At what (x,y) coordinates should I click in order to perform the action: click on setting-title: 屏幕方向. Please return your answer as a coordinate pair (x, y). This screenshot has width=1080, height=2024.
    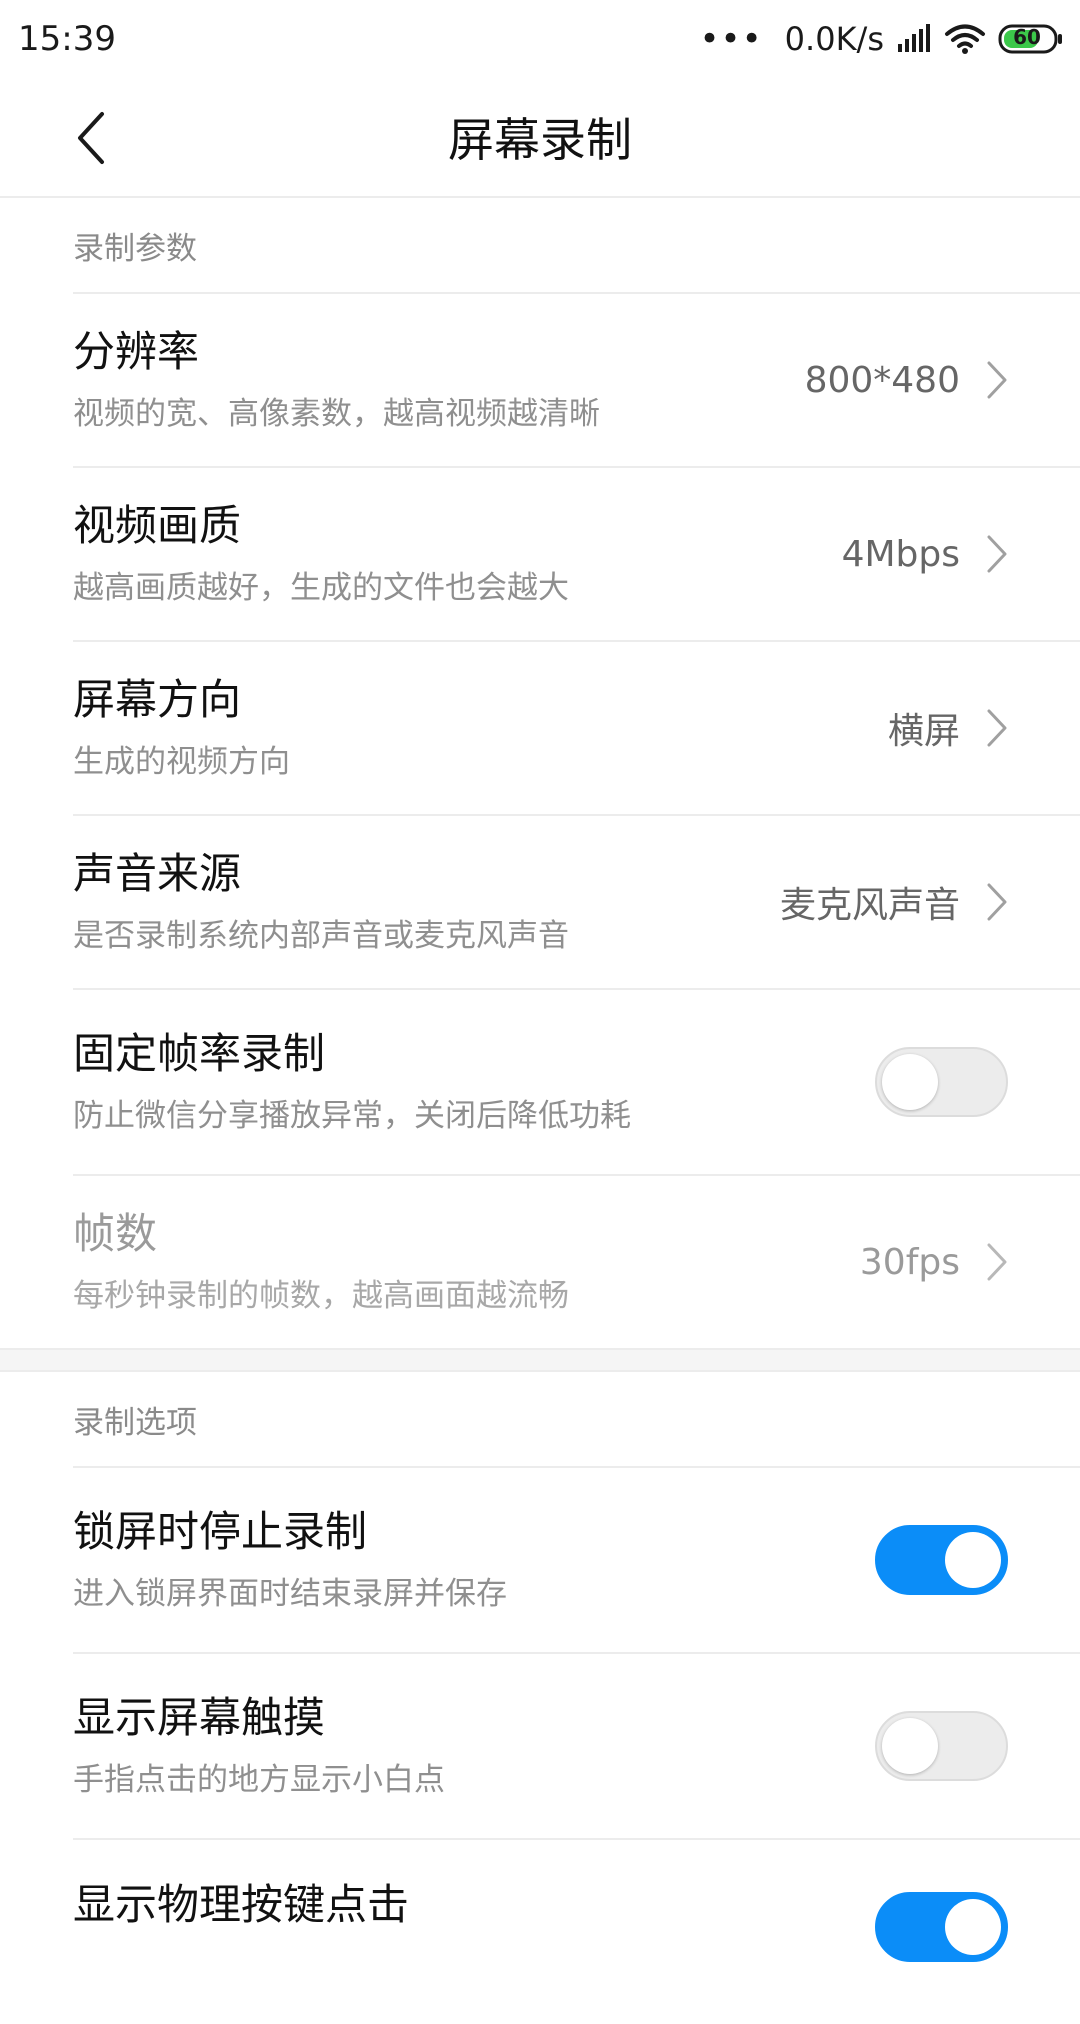
    Looking at the image, I should click on (157, 700).